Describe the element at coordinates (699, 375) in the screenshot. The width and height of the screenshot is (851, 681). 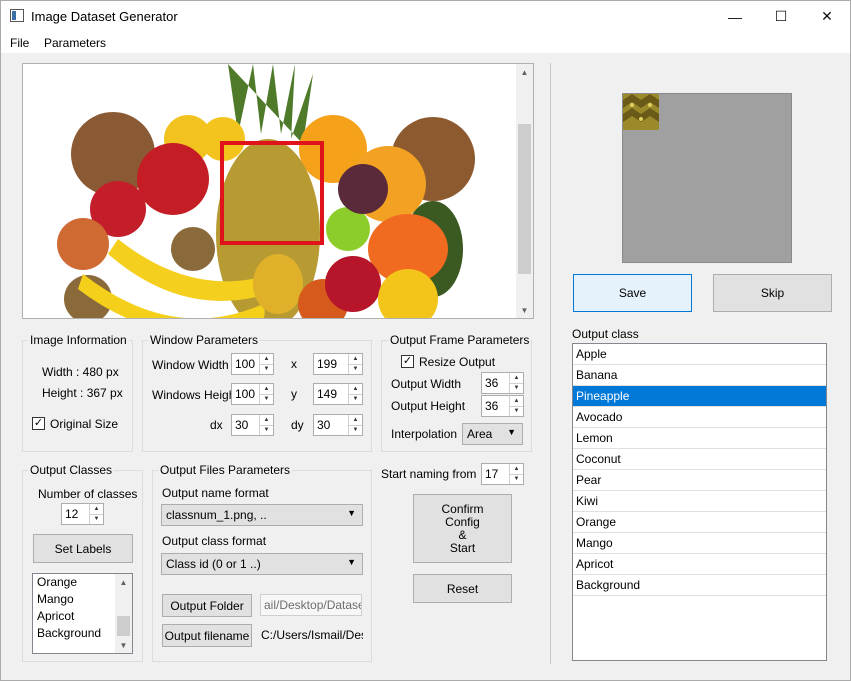
I see `list-item: Banana` at that location.